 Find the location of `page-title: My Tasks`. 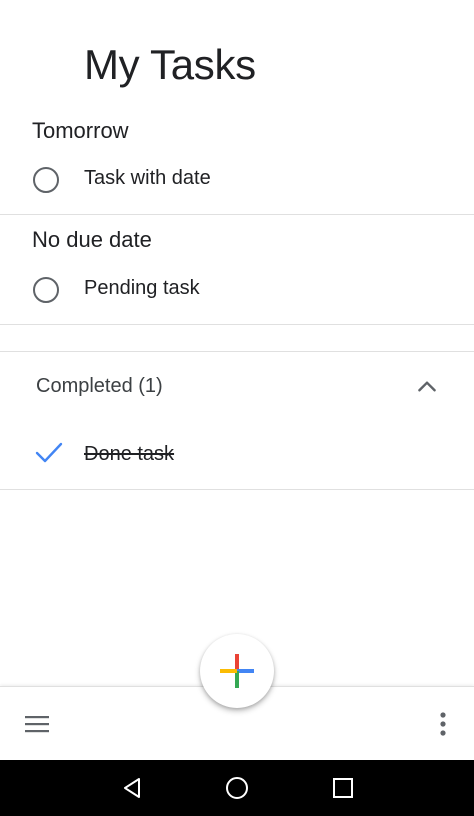

page-title: My Tasks is located at coordinates (170, 64).